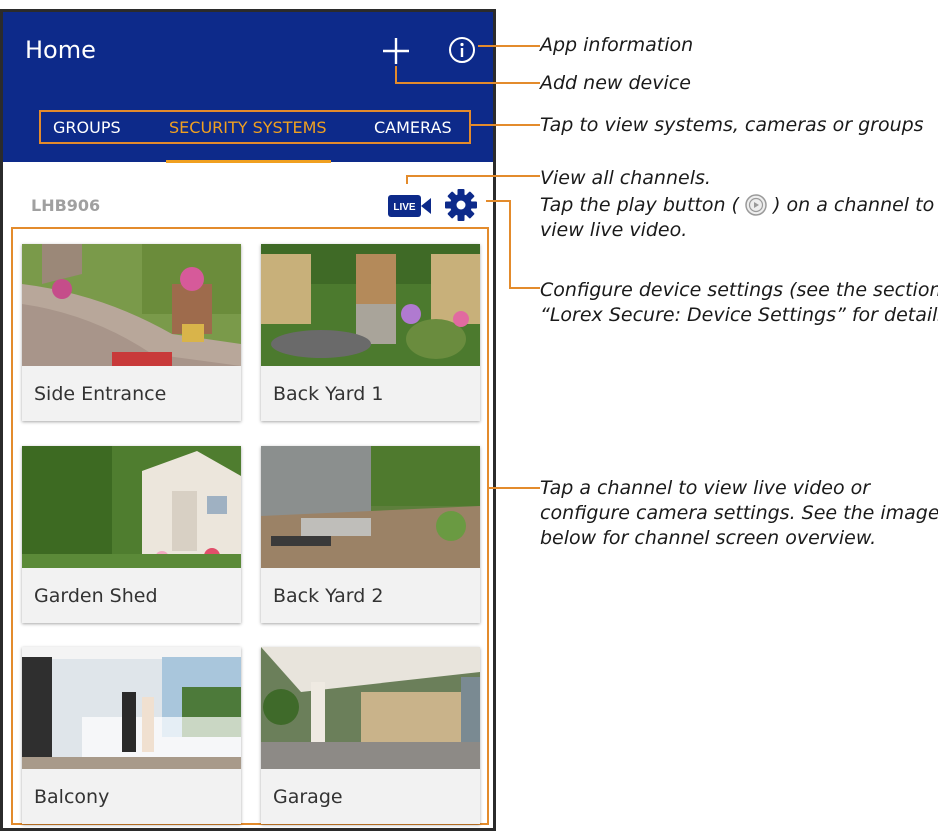 This screenshot has height=835, width=938. What do you see at coordinates (732, 125) in the screenshot?
I see `annotation-tabs: Tap to view systems, cameras or groups` at bounding box center [732, 125].